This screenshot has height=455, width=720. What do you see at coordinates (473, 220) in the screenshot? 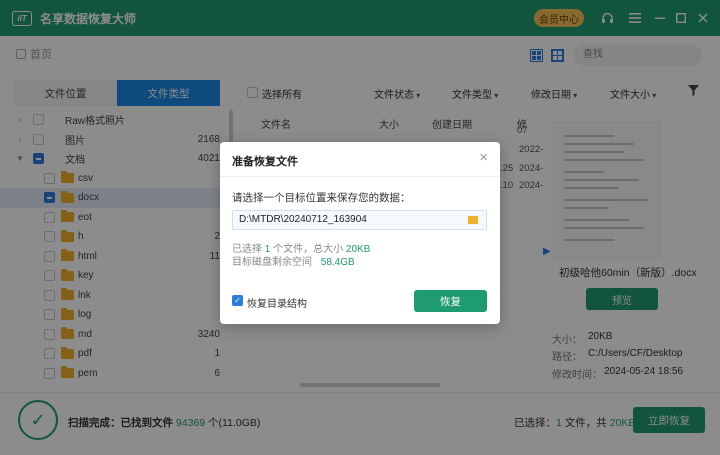
I see `browse-folder-icon` at bounding box center [473, 220].